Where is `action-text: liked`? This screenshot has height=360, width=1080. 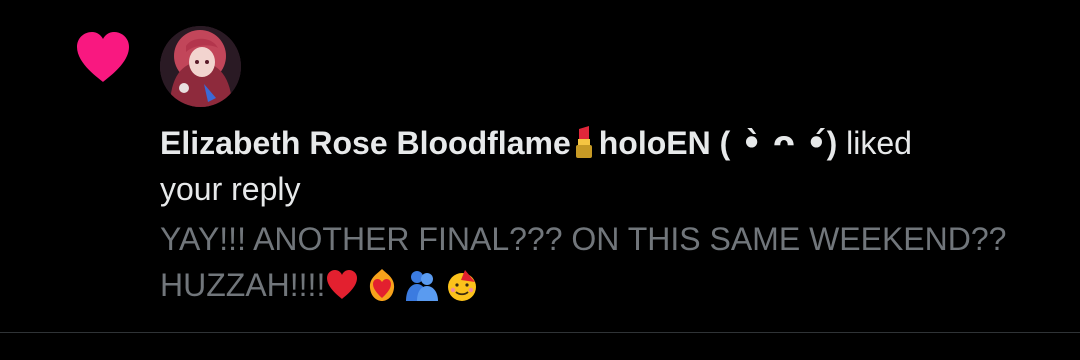 action-text: liked is located at coordinates (874, 143).